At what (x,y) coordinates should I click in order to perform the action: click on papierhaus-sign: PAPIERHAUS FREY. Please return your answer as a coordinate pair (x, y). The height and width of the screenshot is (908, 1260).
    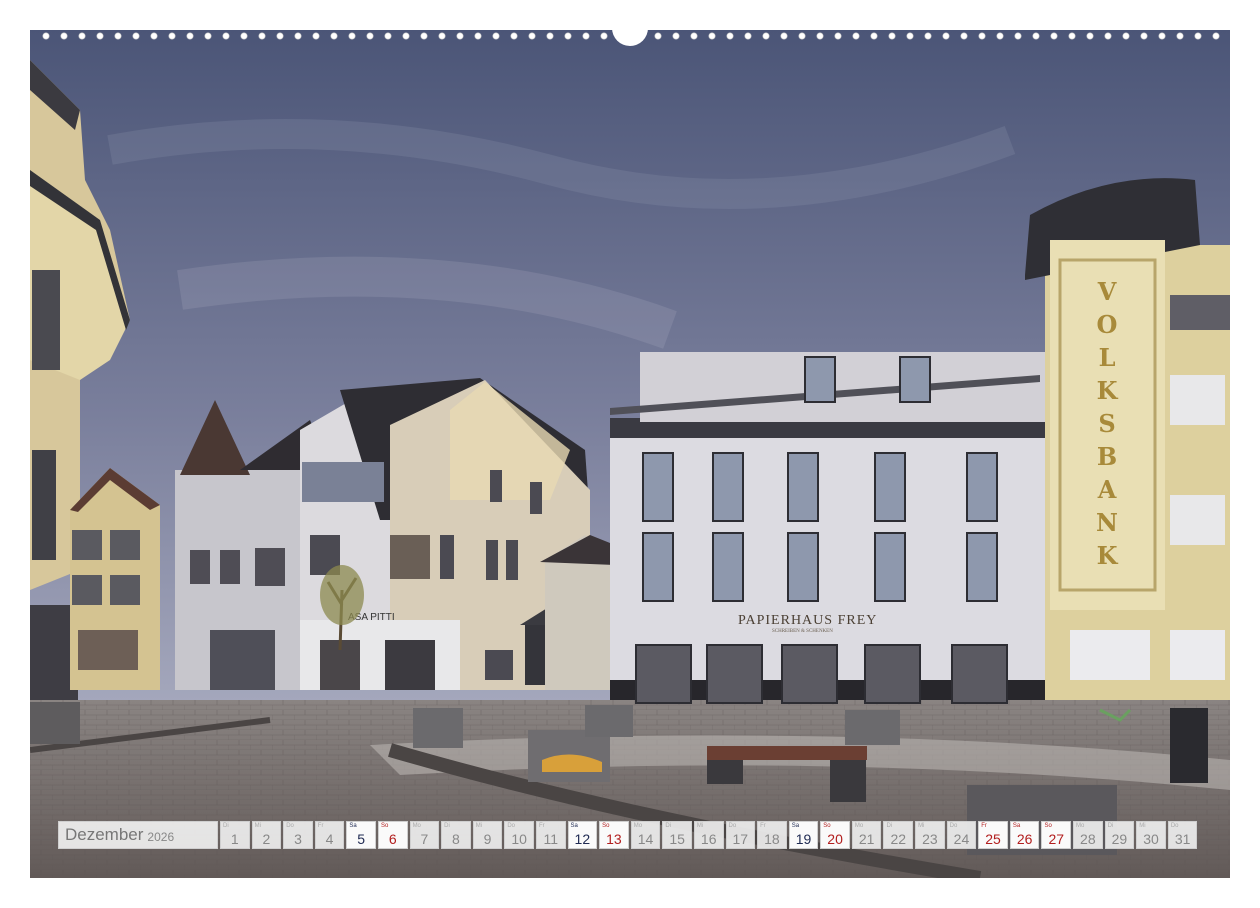
    Looking at the image, I should click on (808, 620).